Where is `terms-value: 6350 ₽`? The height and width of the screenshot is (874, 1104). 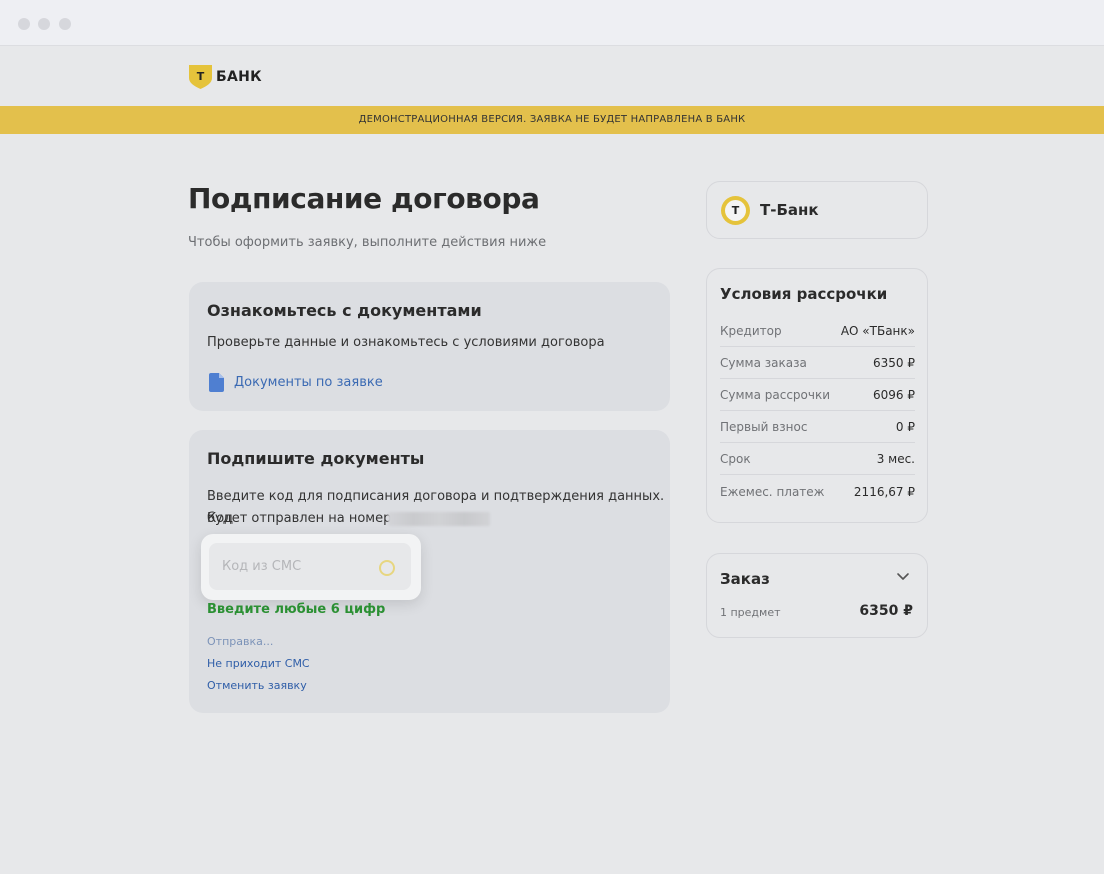 terms-value: 6350 ₽ is located at coordinates (894, 362).